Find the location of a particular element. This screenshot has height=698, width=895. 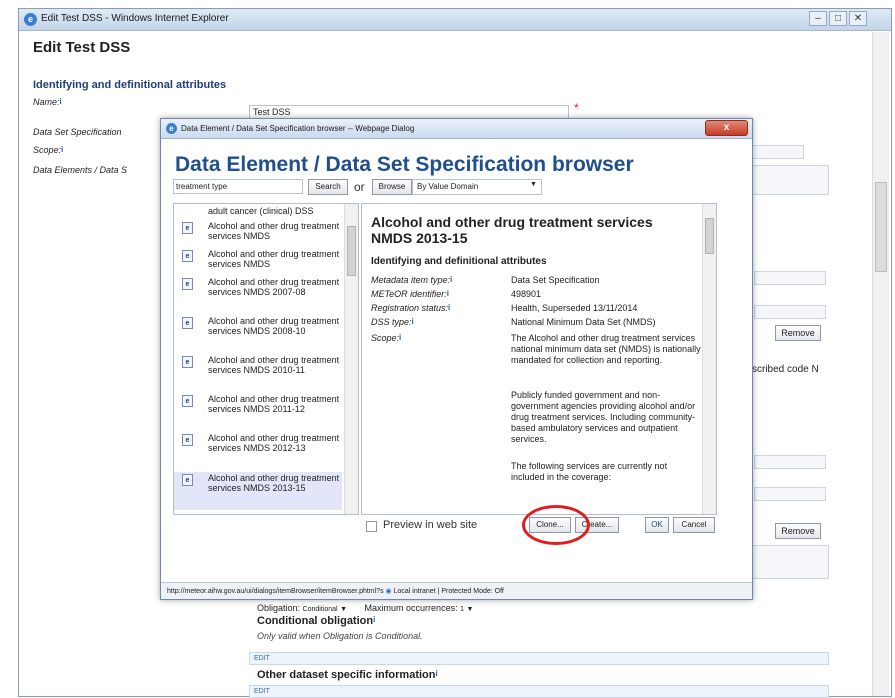

conditional-heading: Conditional obligationi is located at coordinates (316, 621).